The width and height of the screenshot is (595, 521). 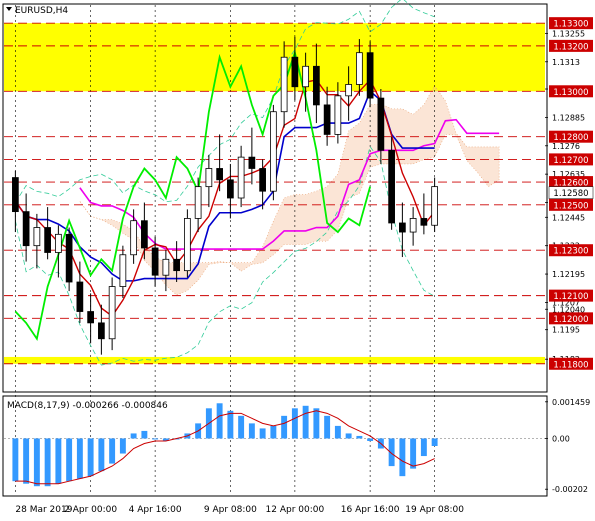 I want to click on macd-axis-ticks: 0.001459 0.00 -0.00202, so click(x=567, y=446).